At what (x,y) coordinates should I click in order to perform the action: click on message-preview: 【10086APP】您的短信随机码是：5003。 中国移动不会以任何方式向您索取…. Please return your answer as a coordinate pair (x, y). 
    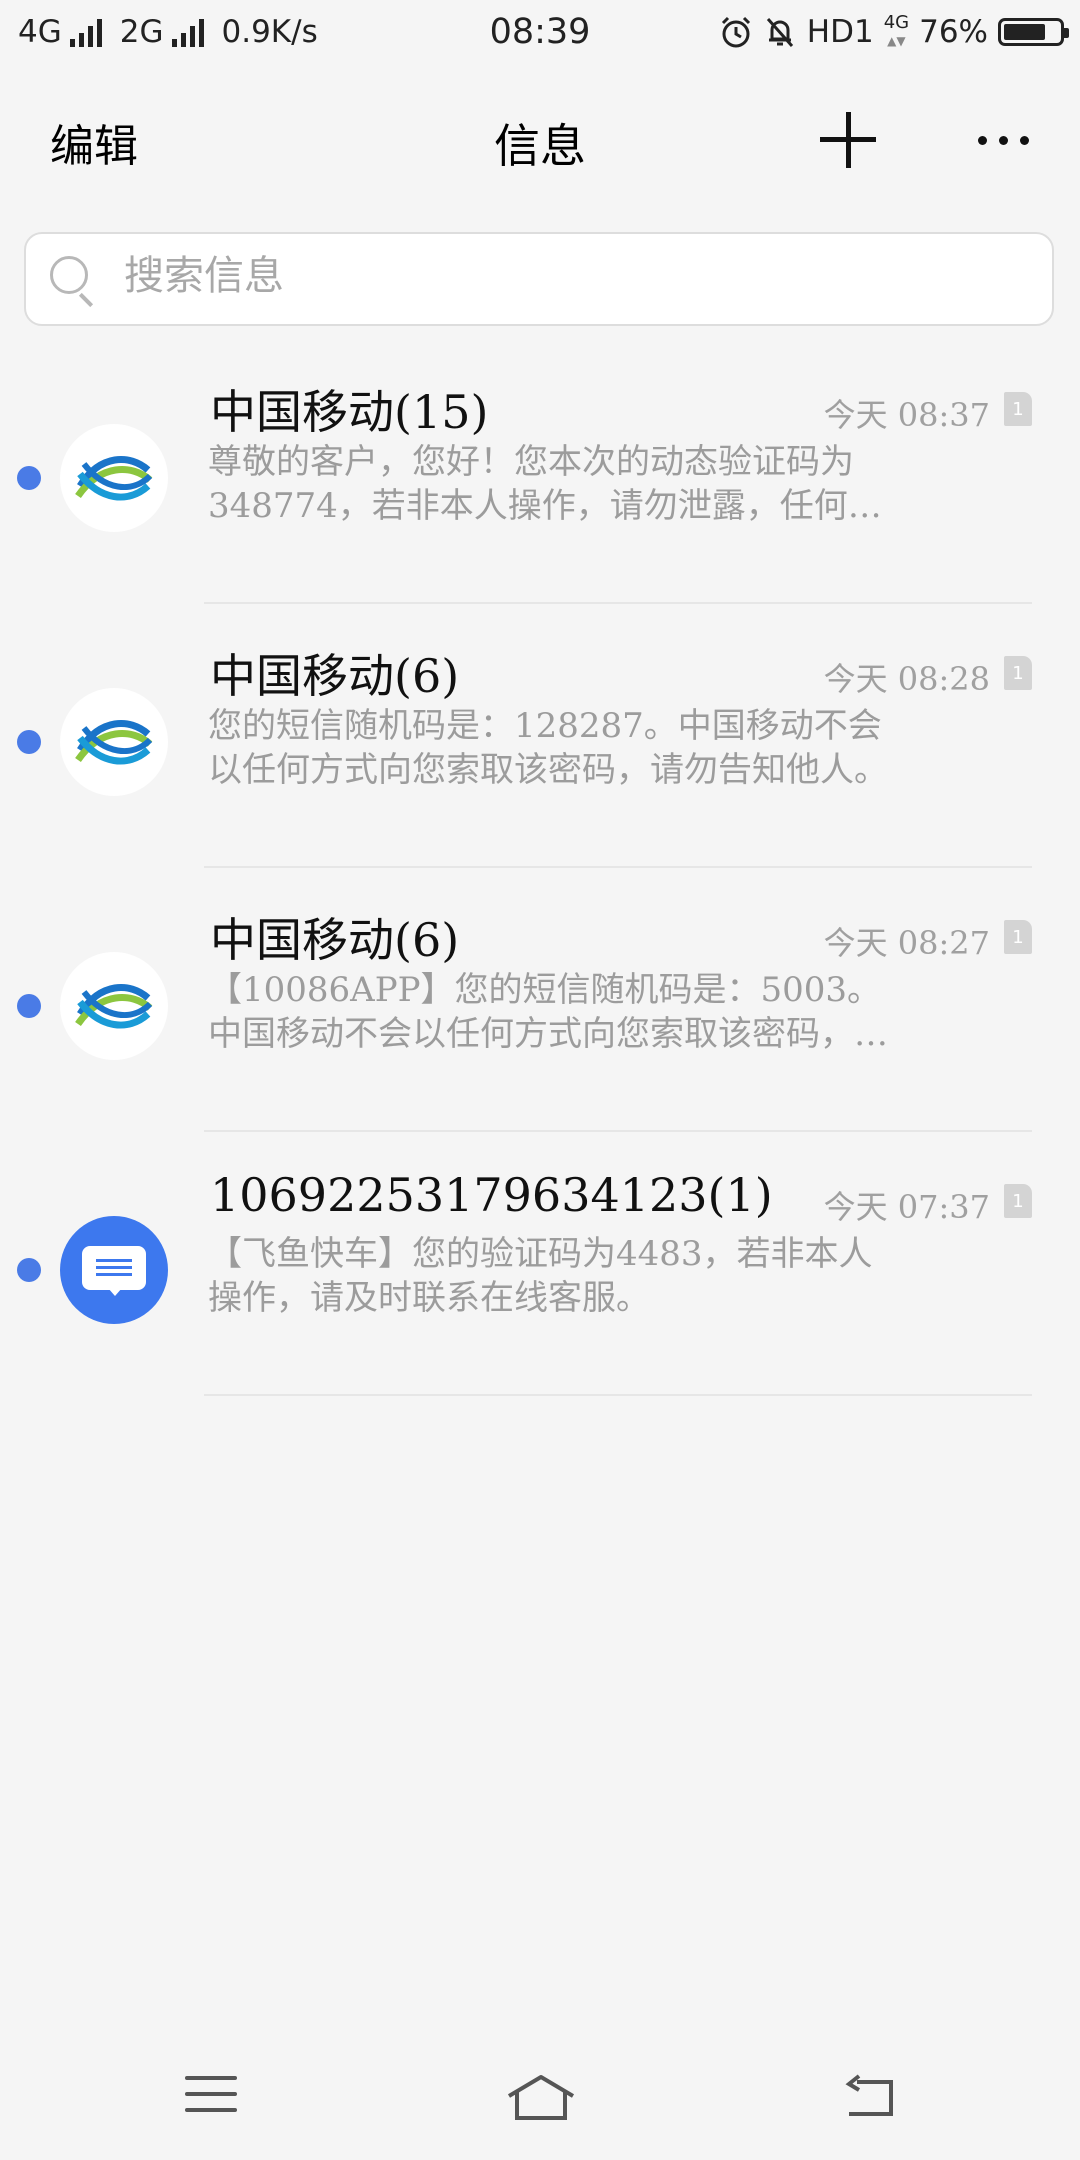
    Looking at the image, I should click on (548, 1012).